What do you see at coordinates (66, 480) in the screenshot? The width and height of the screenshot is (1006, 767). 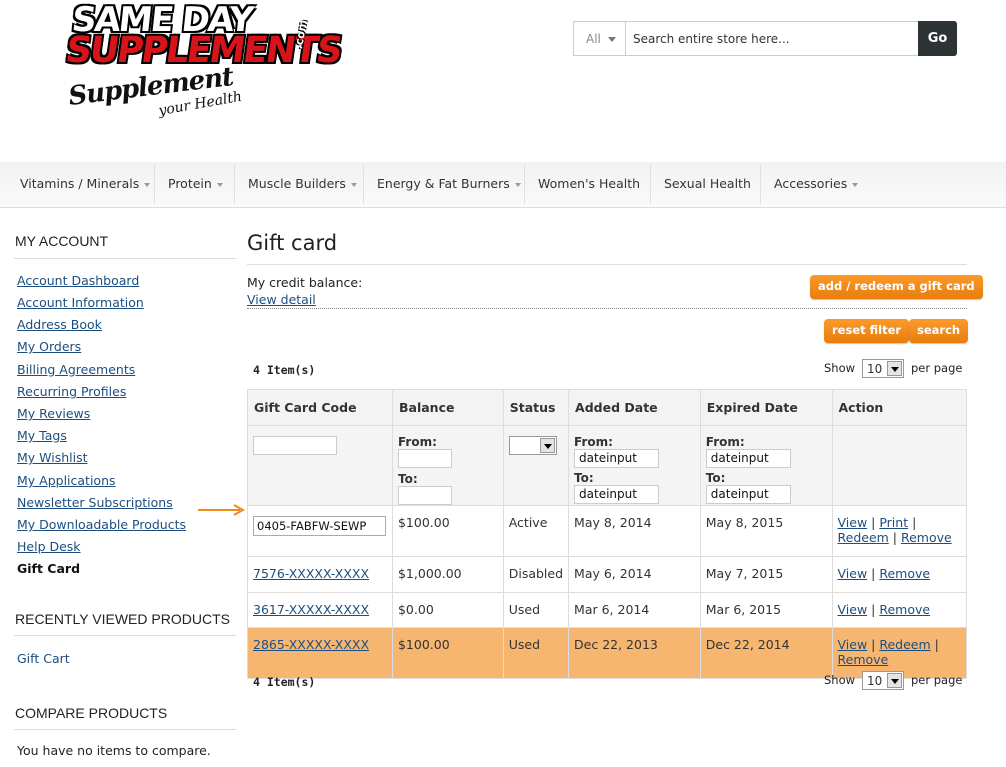 I see `sidebar-link-my-applications: My Applications` at bounding box center [66, 480].